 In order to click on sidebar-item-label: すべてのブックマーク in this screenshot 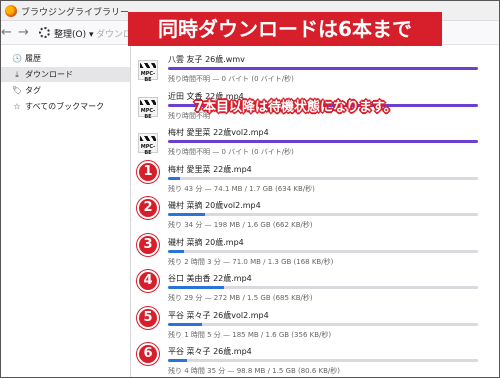, I will do `click(65, 106)`.